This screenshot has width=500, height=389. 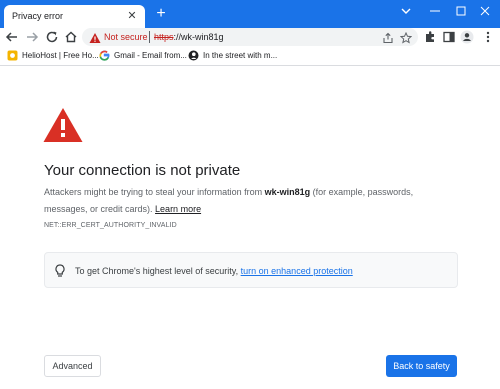 I want to click on toolbar: Not secure https://wk-win81g, so click(x=250, y=37).